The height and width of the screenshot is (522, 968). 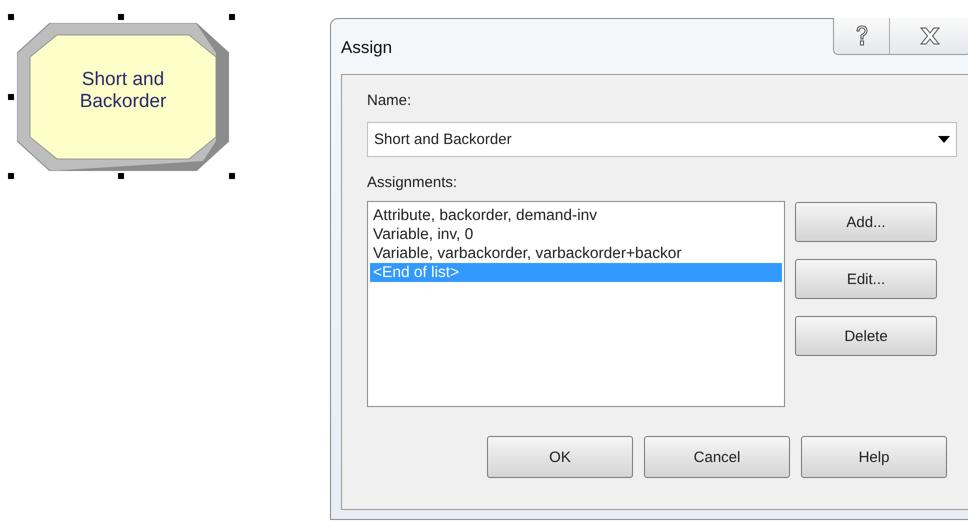 I want to click on window-title: Assign, so click(x=366, y=48).